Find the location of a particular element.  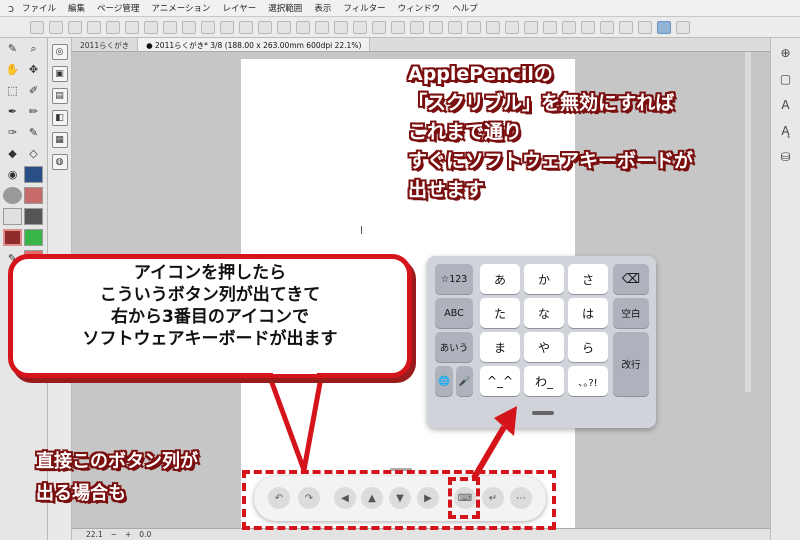

key-space: 空白 is located at coordinates (631, 313).